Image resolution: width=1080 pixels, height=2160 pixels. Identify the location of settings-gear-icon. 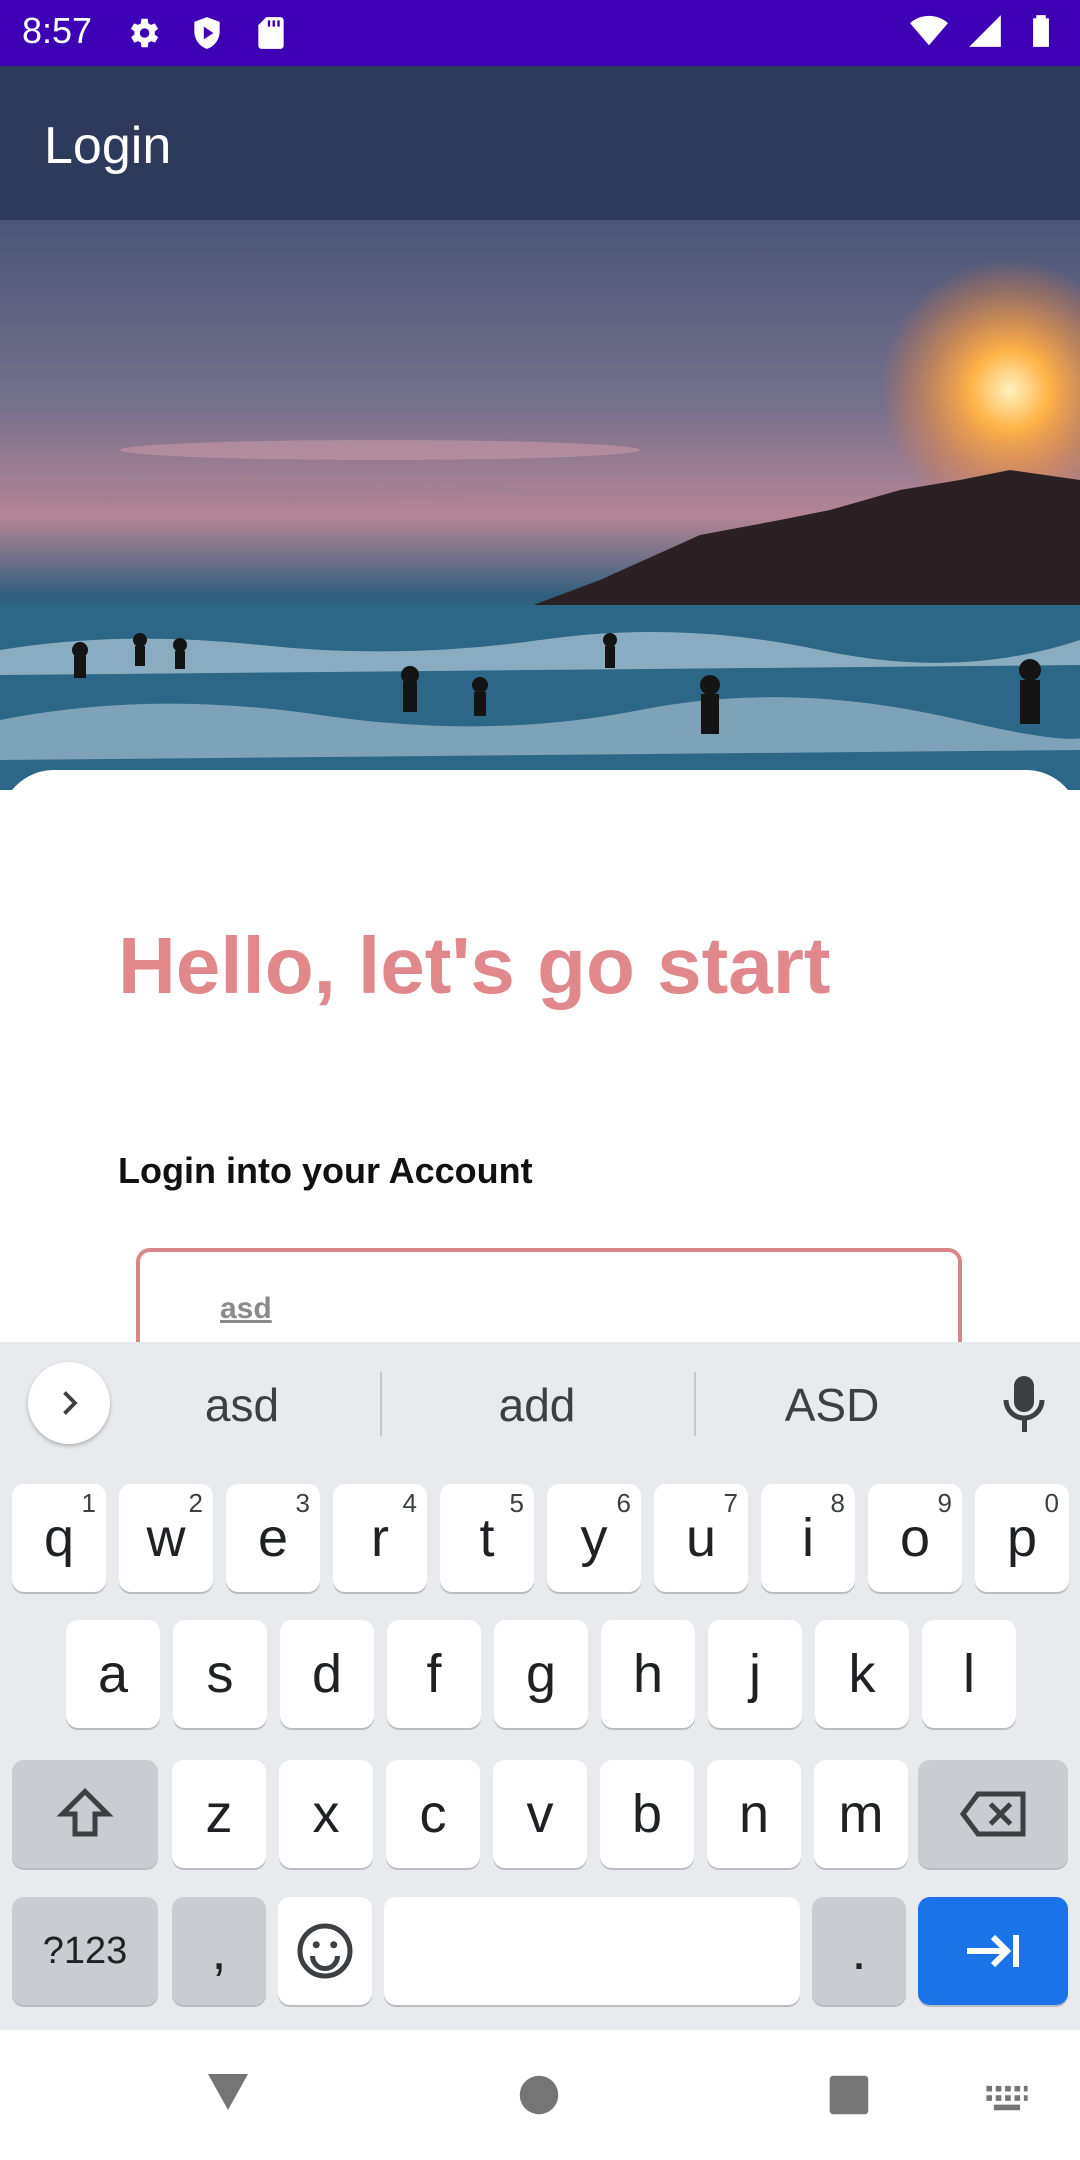
(144, 33).